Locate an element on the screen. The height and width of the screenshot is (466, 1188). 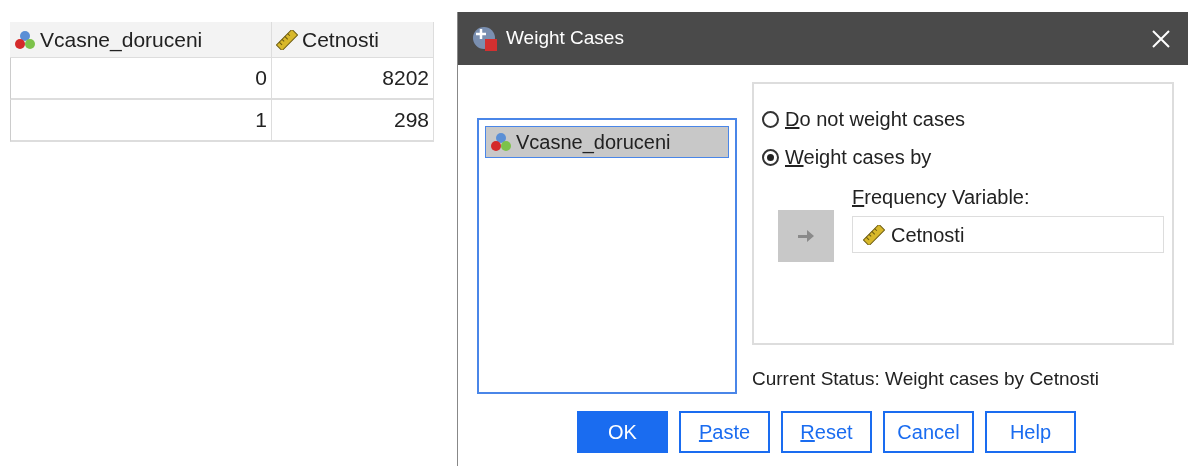
variable-list-item: Vcasne_doruceni is located at coordinates (607, 142).